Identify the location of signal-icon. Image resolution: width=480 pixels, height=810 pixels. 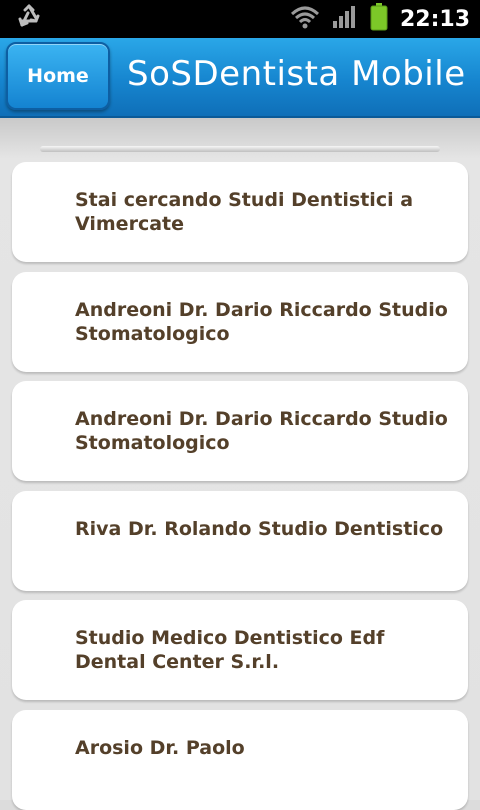
(345, 19).